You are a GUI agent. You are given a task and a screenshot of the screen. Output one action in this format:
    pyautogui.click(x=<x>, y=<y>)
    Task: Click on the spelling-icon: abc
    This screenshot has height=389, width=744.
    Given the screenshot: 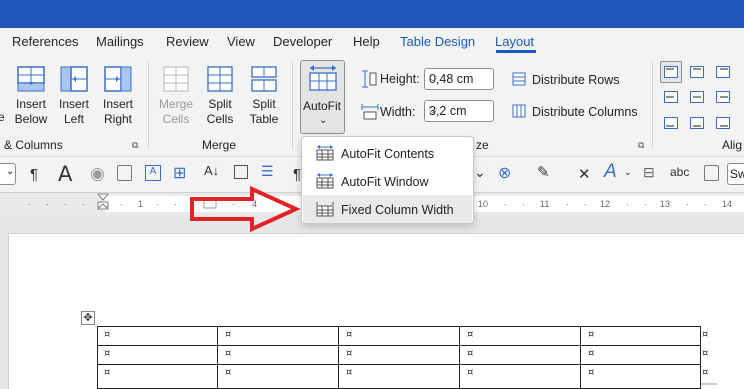 What is the action you would take?
    pyautogui.click(x=679, y=172)
    